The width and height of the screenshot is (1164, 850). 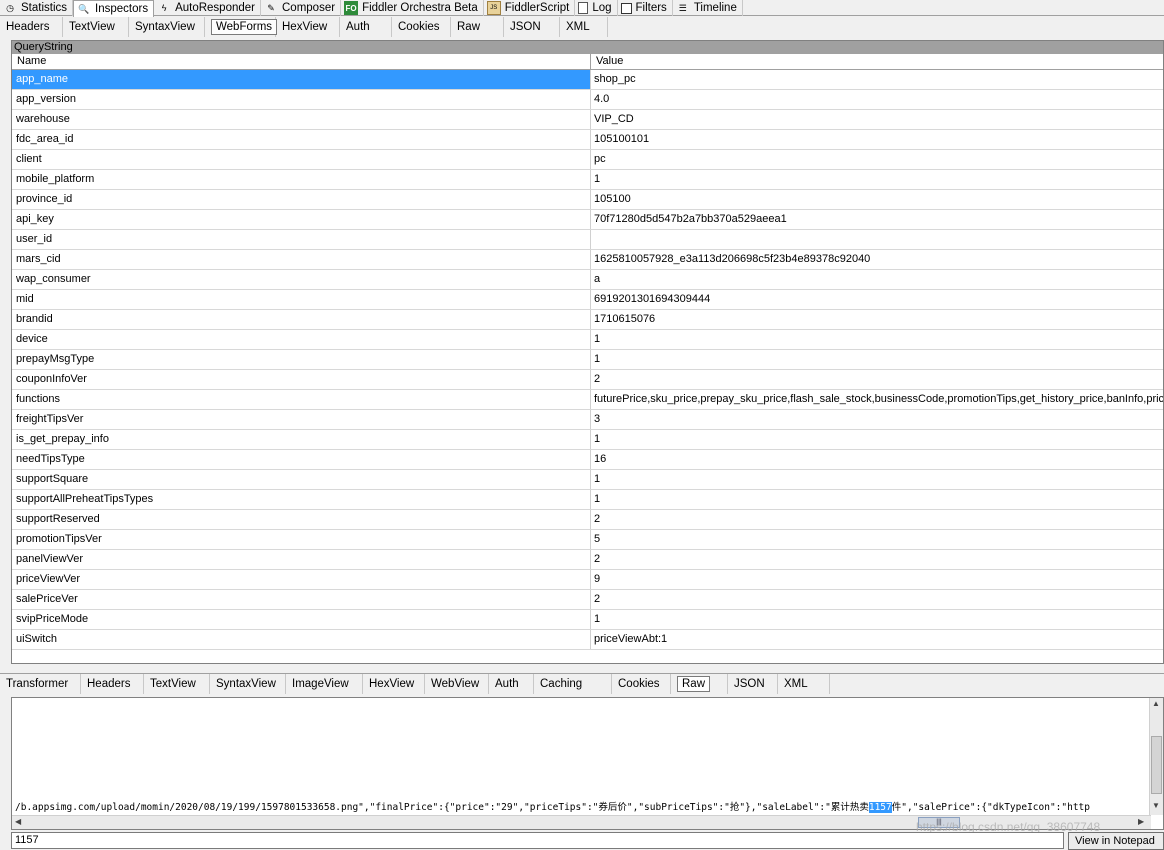 I want to click on tab-label: JSON, so click(x=749, y=684).